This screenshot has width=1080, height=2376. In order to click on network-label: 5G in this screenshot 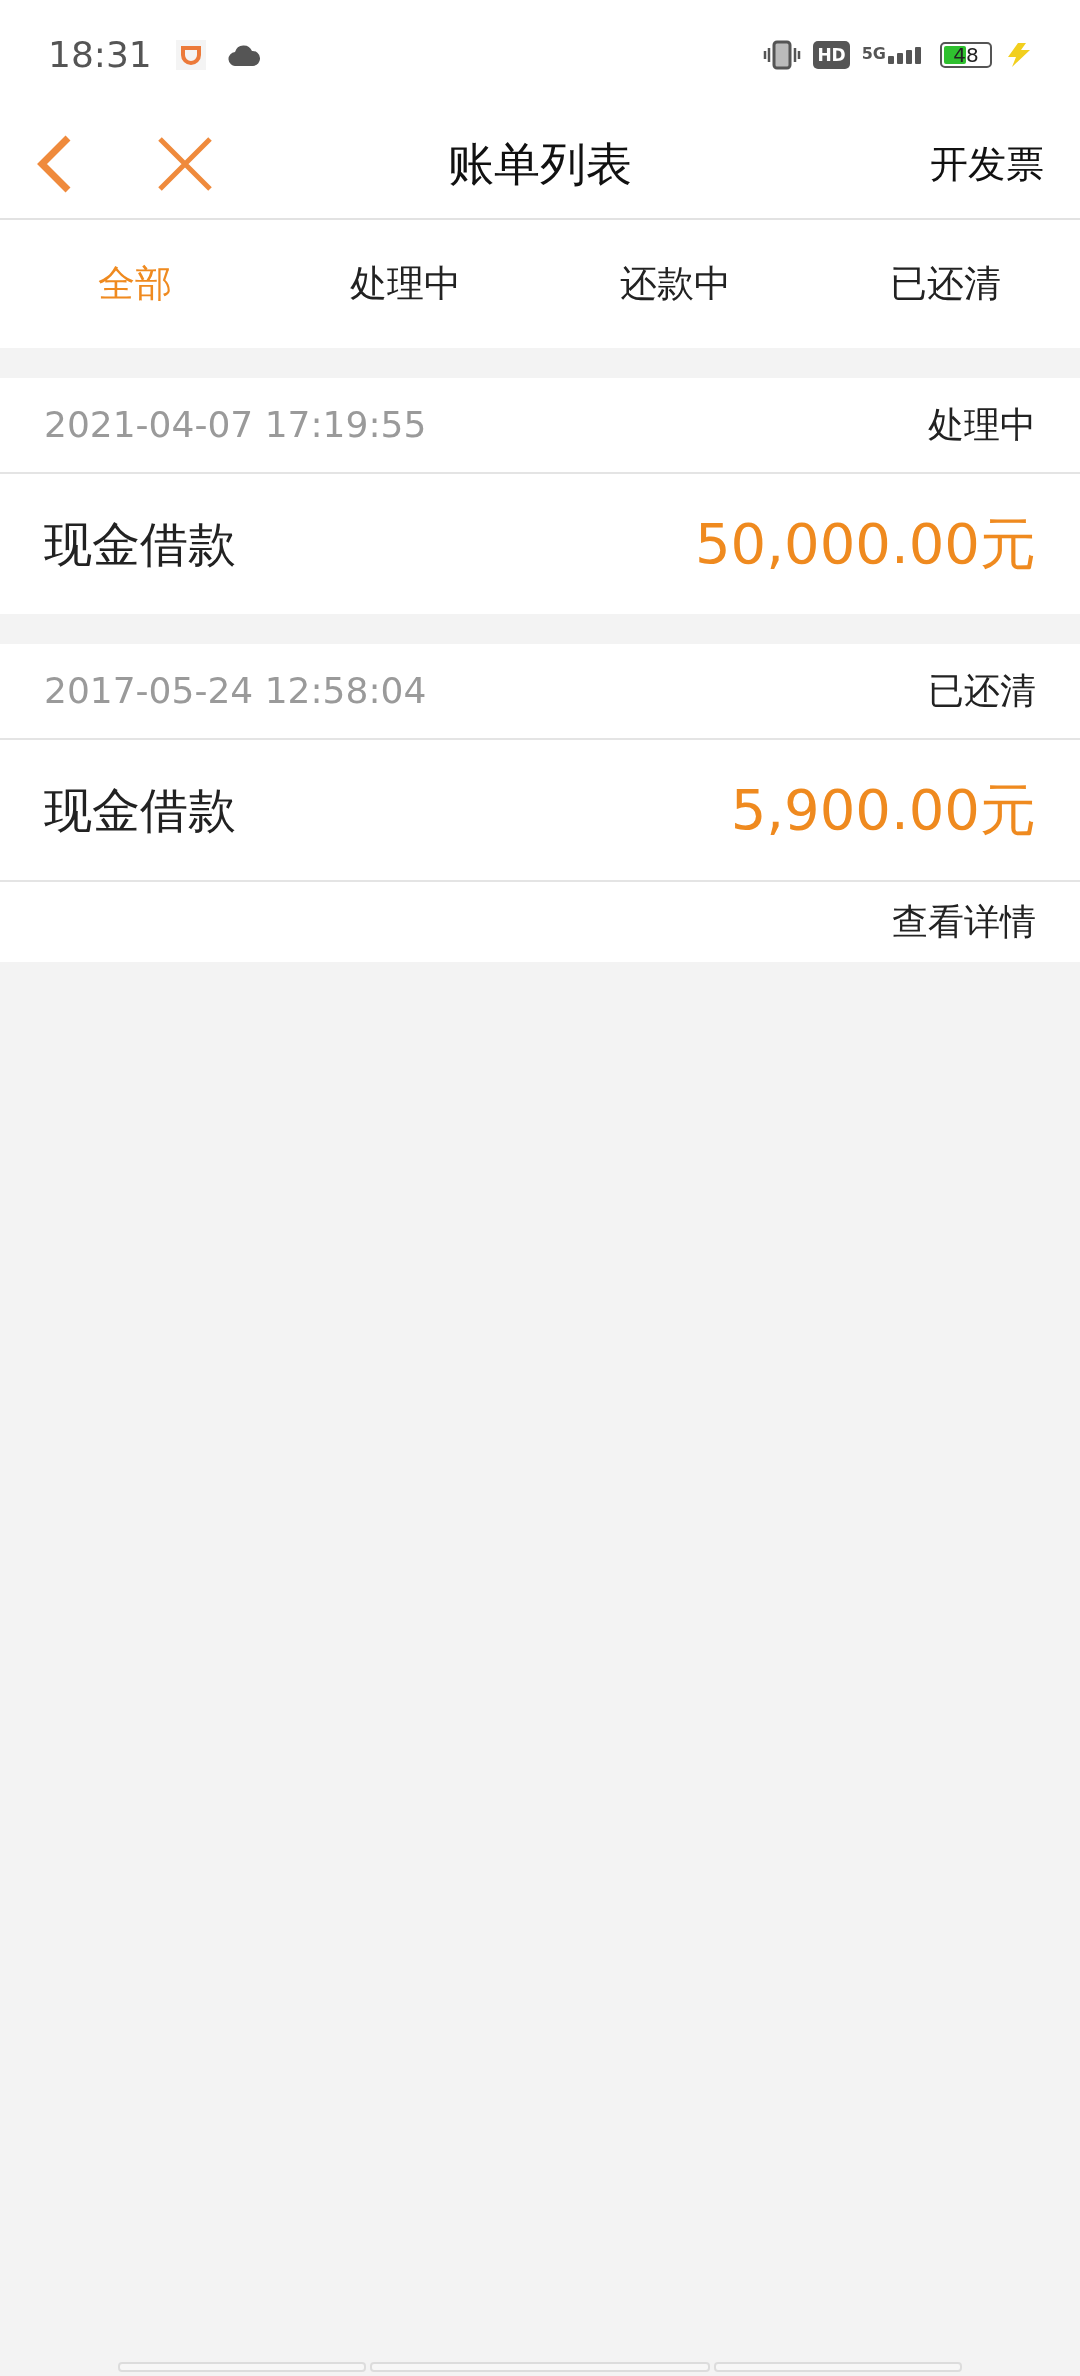, I will do `click(873, 54)`.